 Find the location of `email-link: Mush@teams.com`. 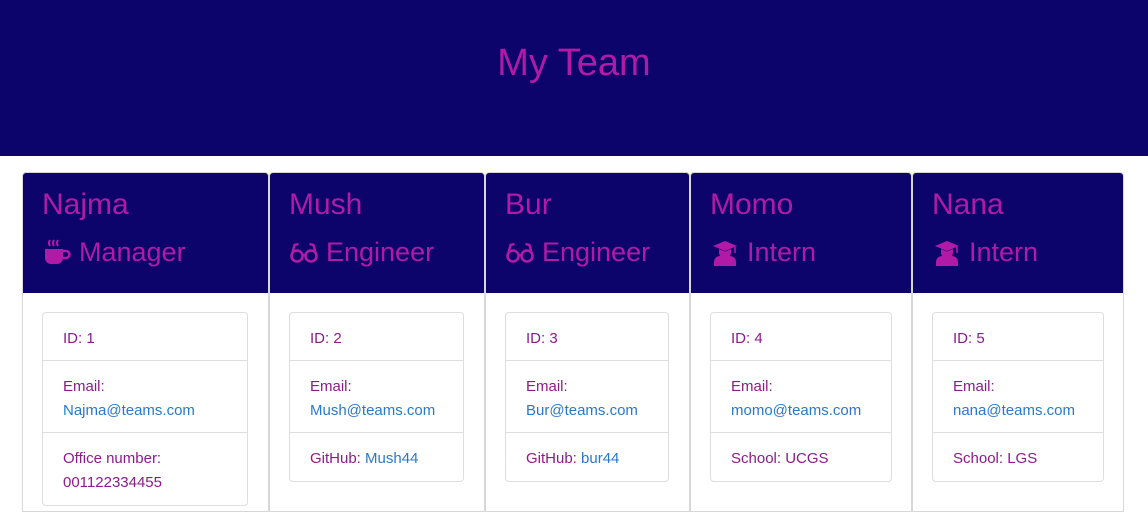

email-link: Mush@teams.com is located at coordinates (372, 410).